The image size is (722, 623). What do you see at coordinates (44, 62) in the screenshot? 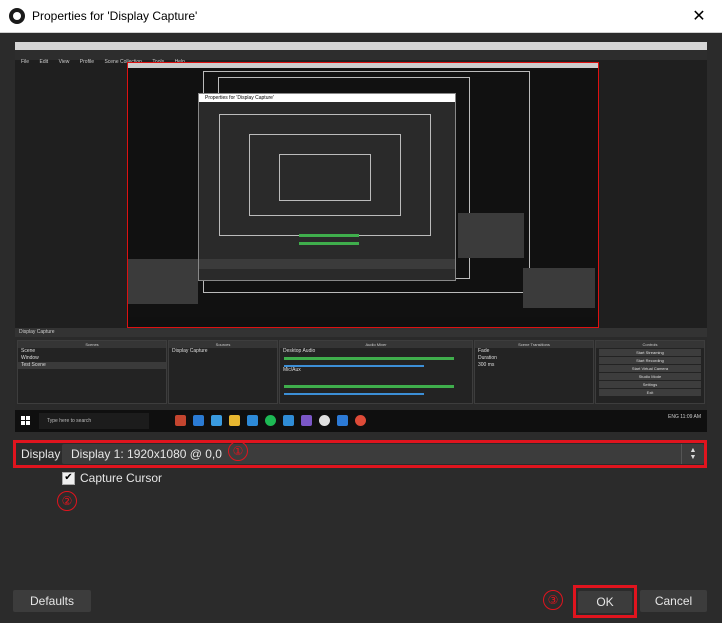
I see `preview-menu-item: Edit` at bounding box center [44, 62].